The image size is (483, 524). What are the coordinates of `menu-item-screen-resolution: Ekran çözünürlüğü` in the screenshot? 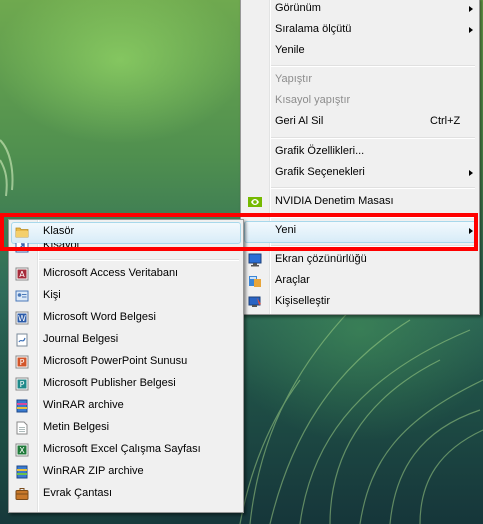 It's located at (360, 260).